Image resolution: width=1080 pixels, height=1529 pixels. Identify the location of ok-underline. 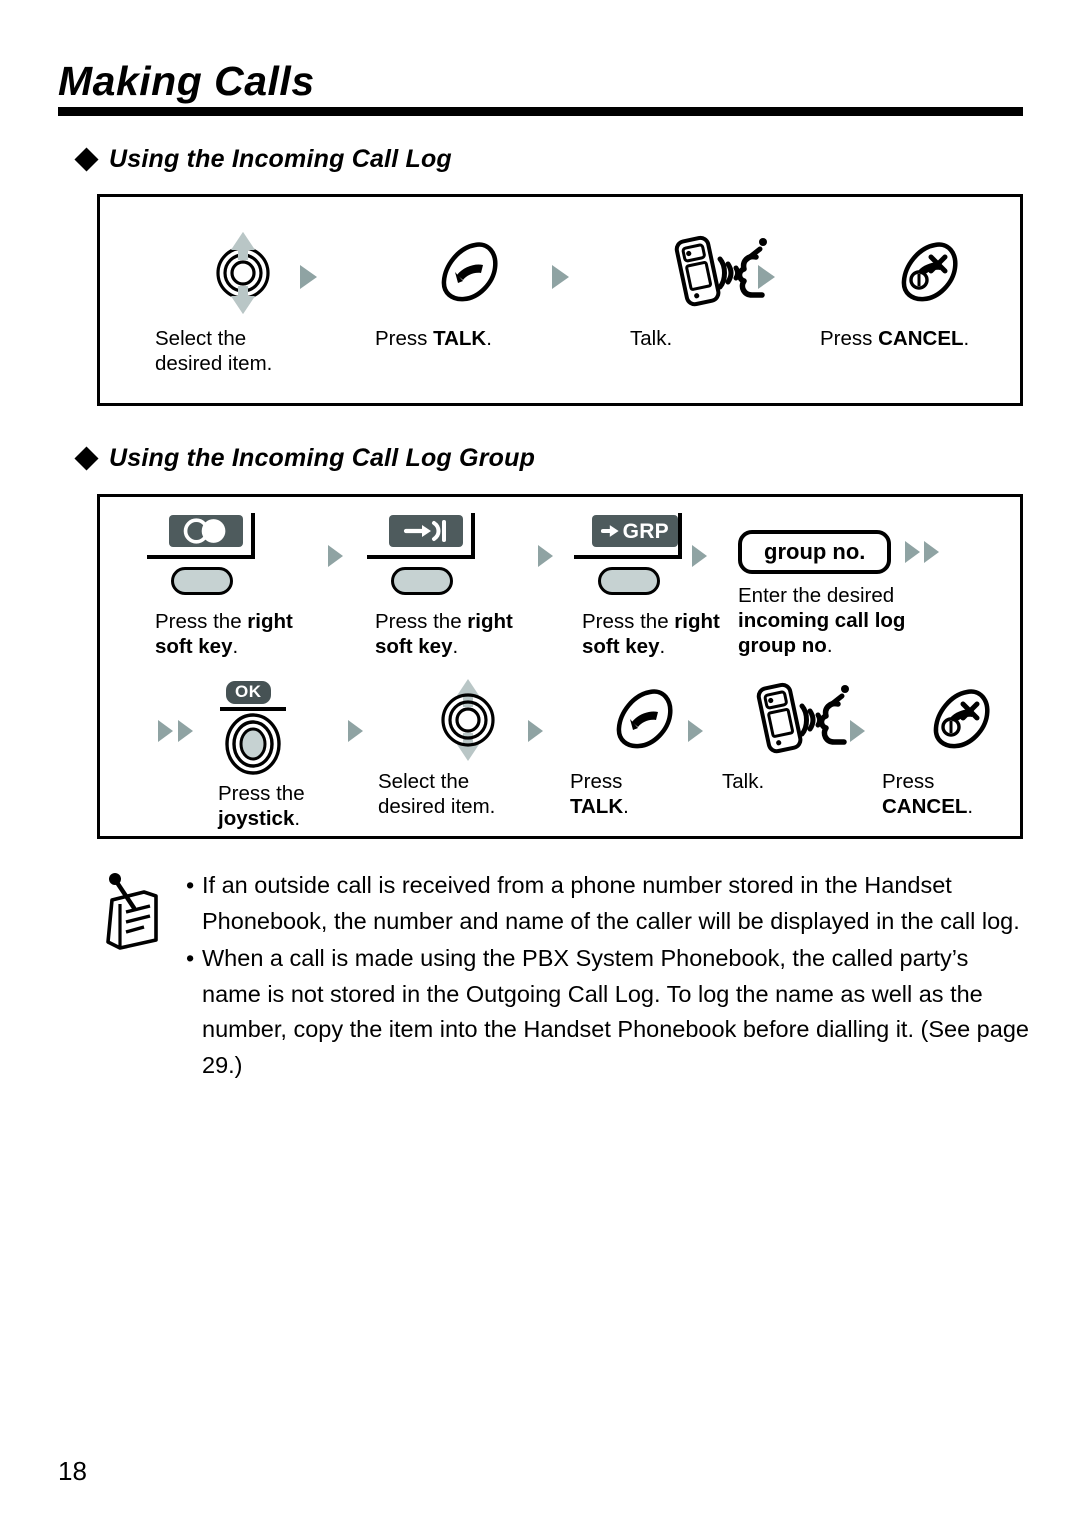
(253, 709).